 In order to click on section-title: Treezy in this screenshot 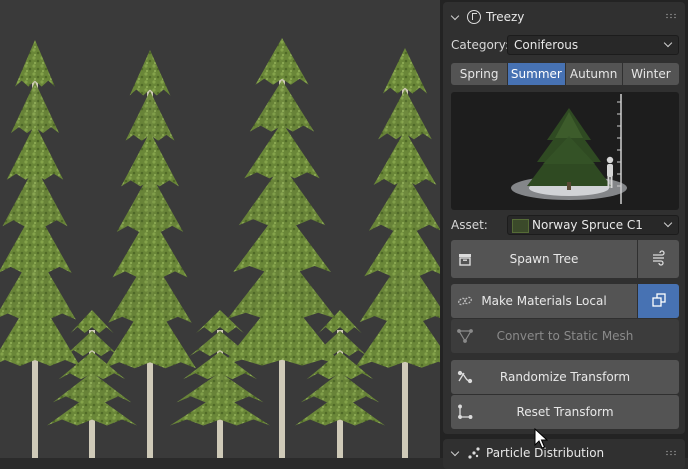, I will do `click(505, 16)`.